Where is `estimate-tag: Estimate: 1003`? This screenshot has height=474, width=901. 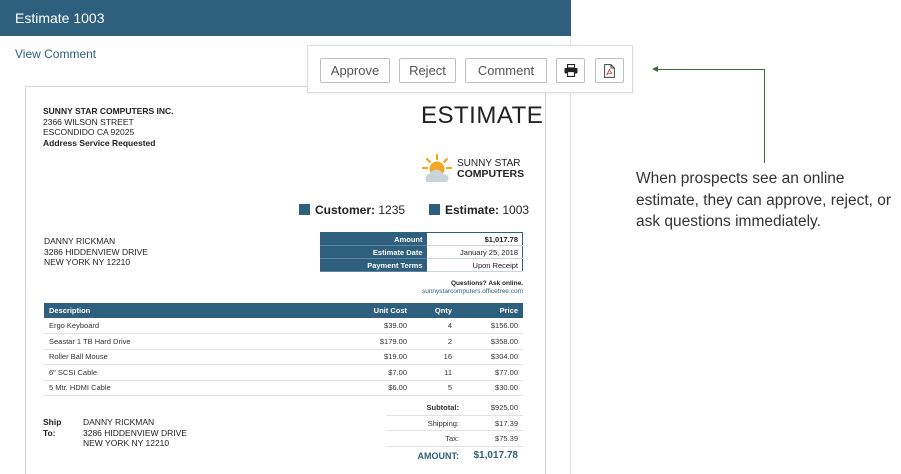
estimate-tag: Estimate: 1003 is located at coordinates (479, 210).